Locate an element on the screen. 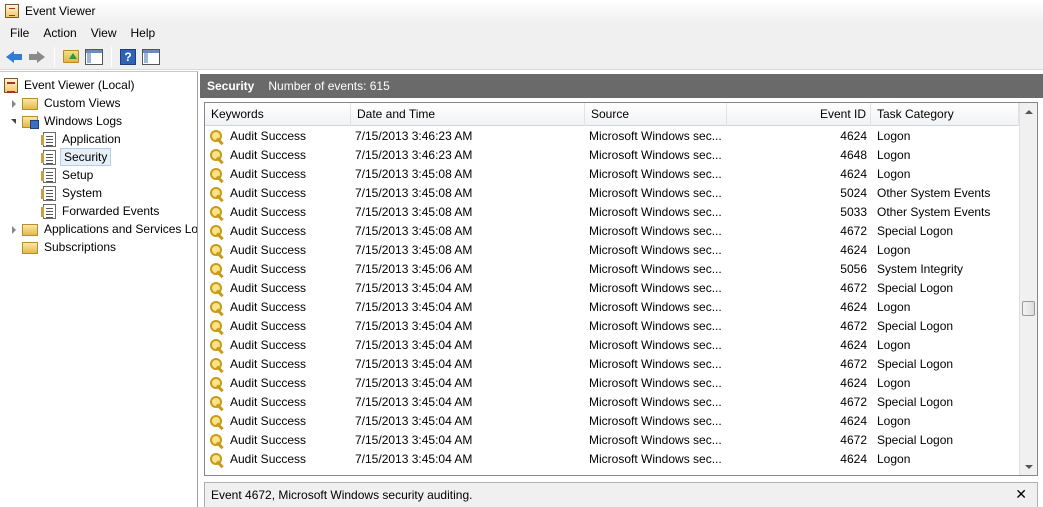  scroll-down-arrow-icon is located at coordinates (1028, 466).